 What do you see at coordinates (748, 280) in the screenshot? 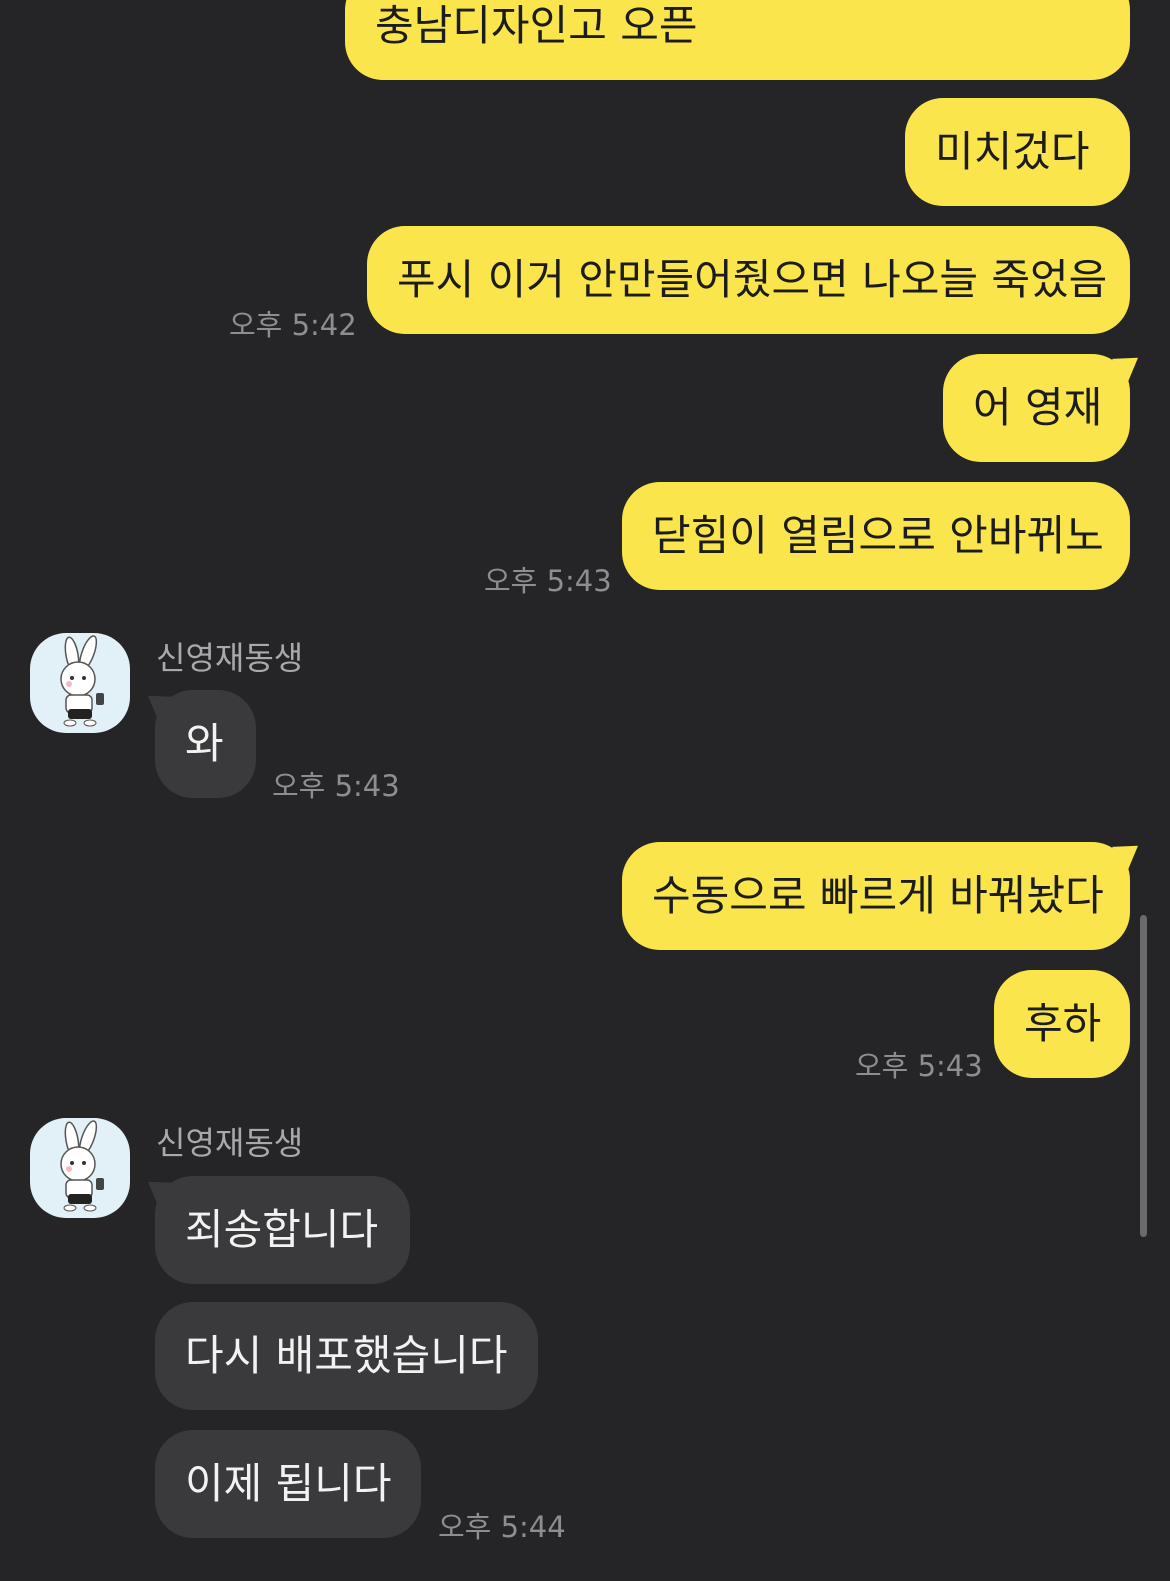
I see `outgoing-message: 푸시 이거 안만들어줬으면 나오늘 죽었음` at bounding box center [748, 280].